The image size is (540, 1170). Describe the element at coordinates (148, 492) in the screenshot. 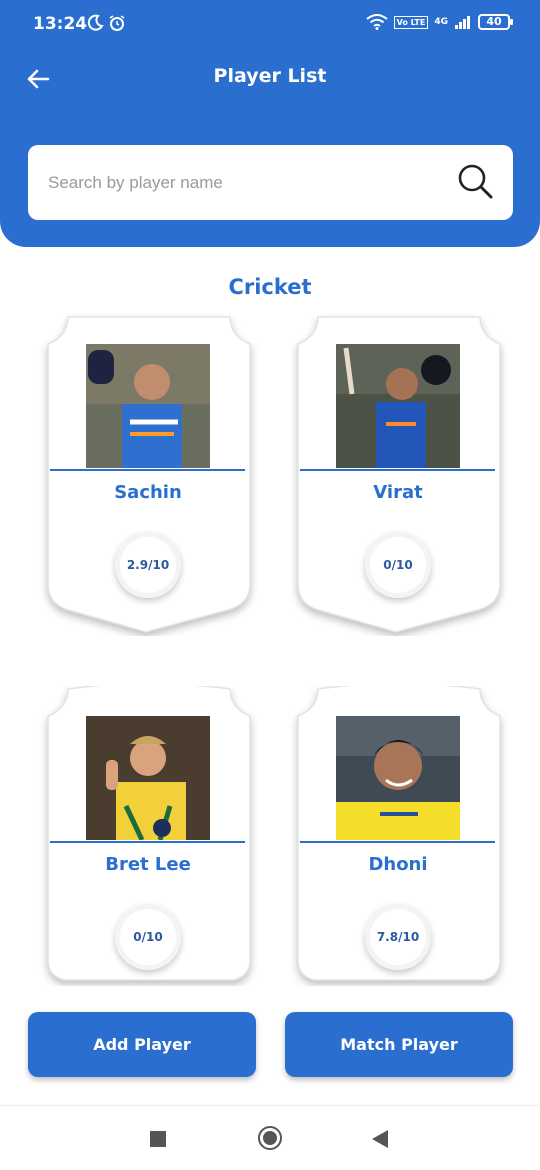

I see `player-name: Sachin` at that location.